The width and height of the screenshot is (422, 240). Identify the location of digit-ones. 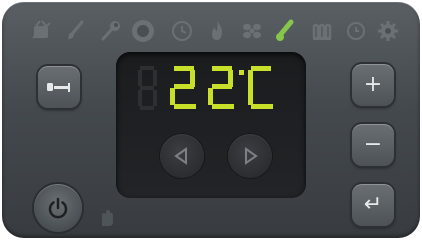
(221, 87).